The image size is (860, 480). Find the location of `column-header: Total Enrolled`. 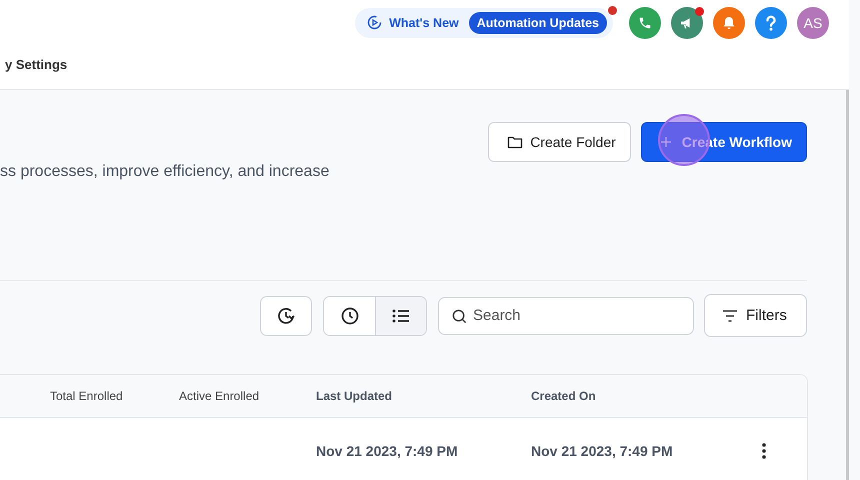

column-header: Total Enrolled is located at coordinates (87, 396).